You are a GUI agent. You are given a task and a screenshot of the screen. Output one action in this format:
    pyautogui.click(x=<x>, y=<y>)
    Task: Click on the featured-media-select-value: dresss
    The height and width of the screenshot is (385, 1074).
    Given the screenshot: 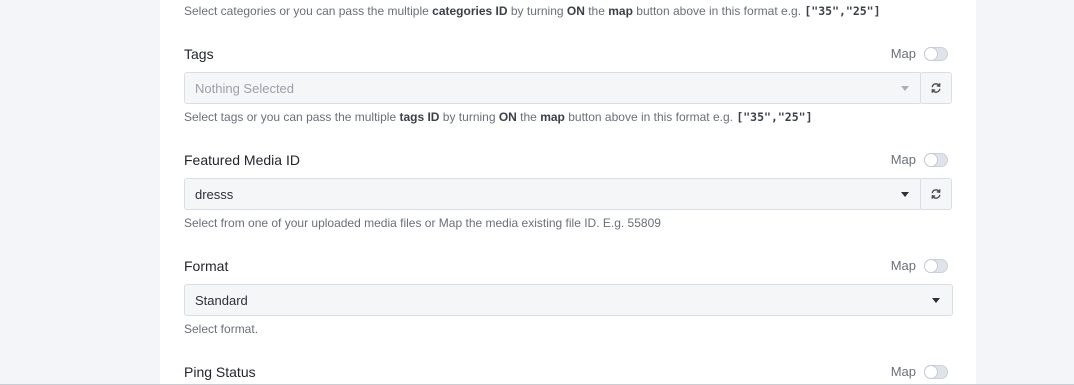 What is the action you would take?
    pyautogui.click(x=214, y=194)
    